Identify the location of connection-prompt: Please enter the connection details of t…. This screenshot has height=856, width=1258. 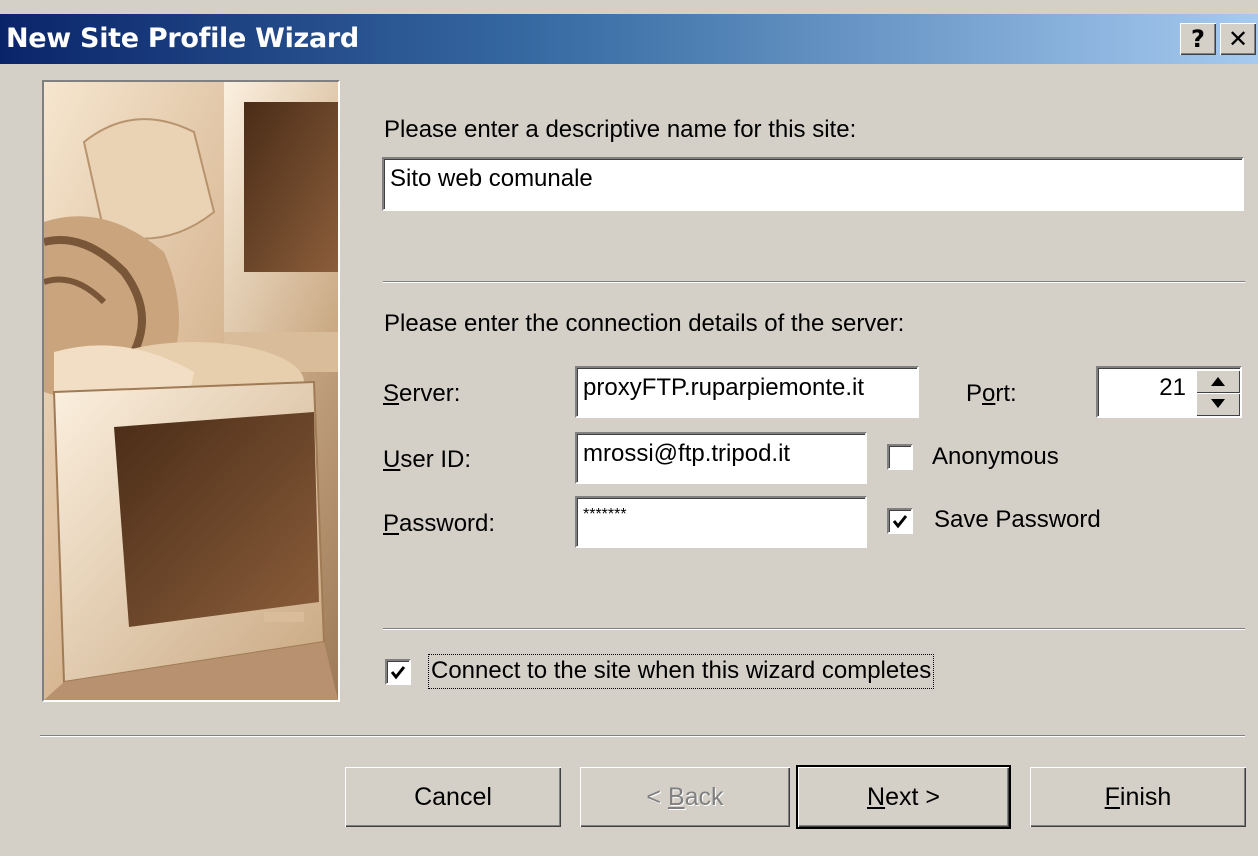
(644, 323).